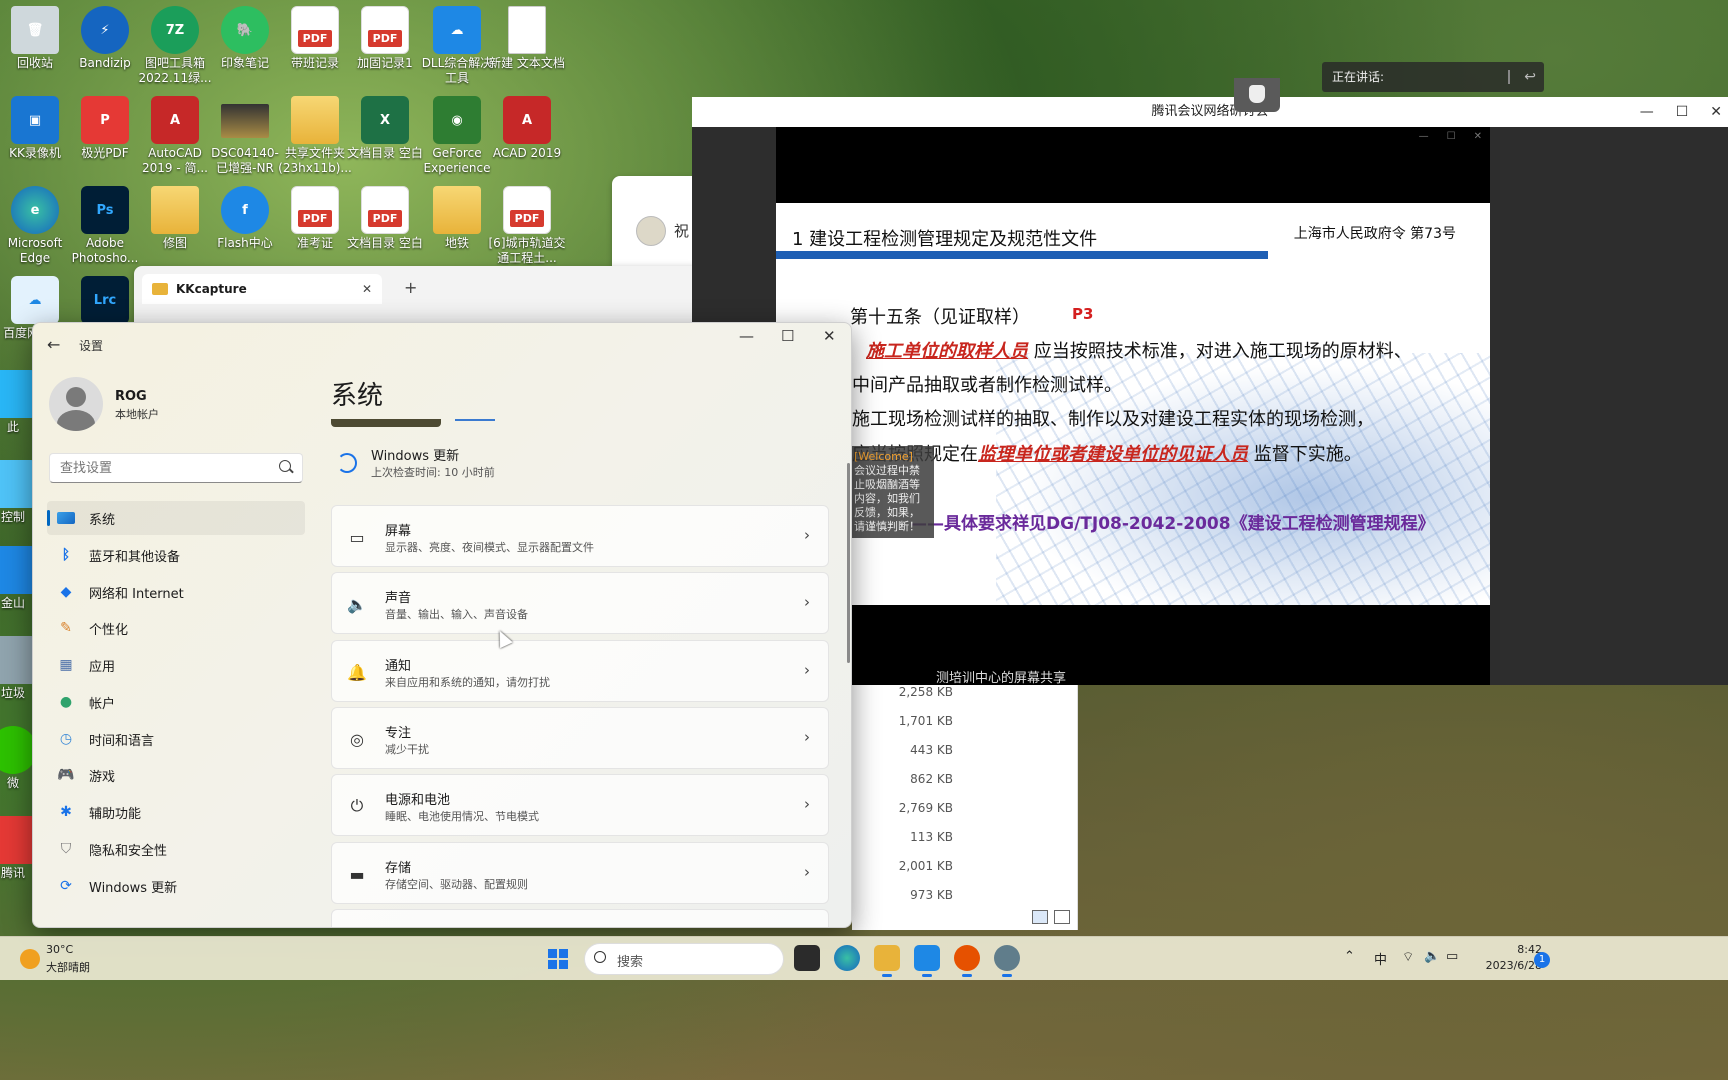  I want to click on tencent-meeting-icon, so click(967, 961).